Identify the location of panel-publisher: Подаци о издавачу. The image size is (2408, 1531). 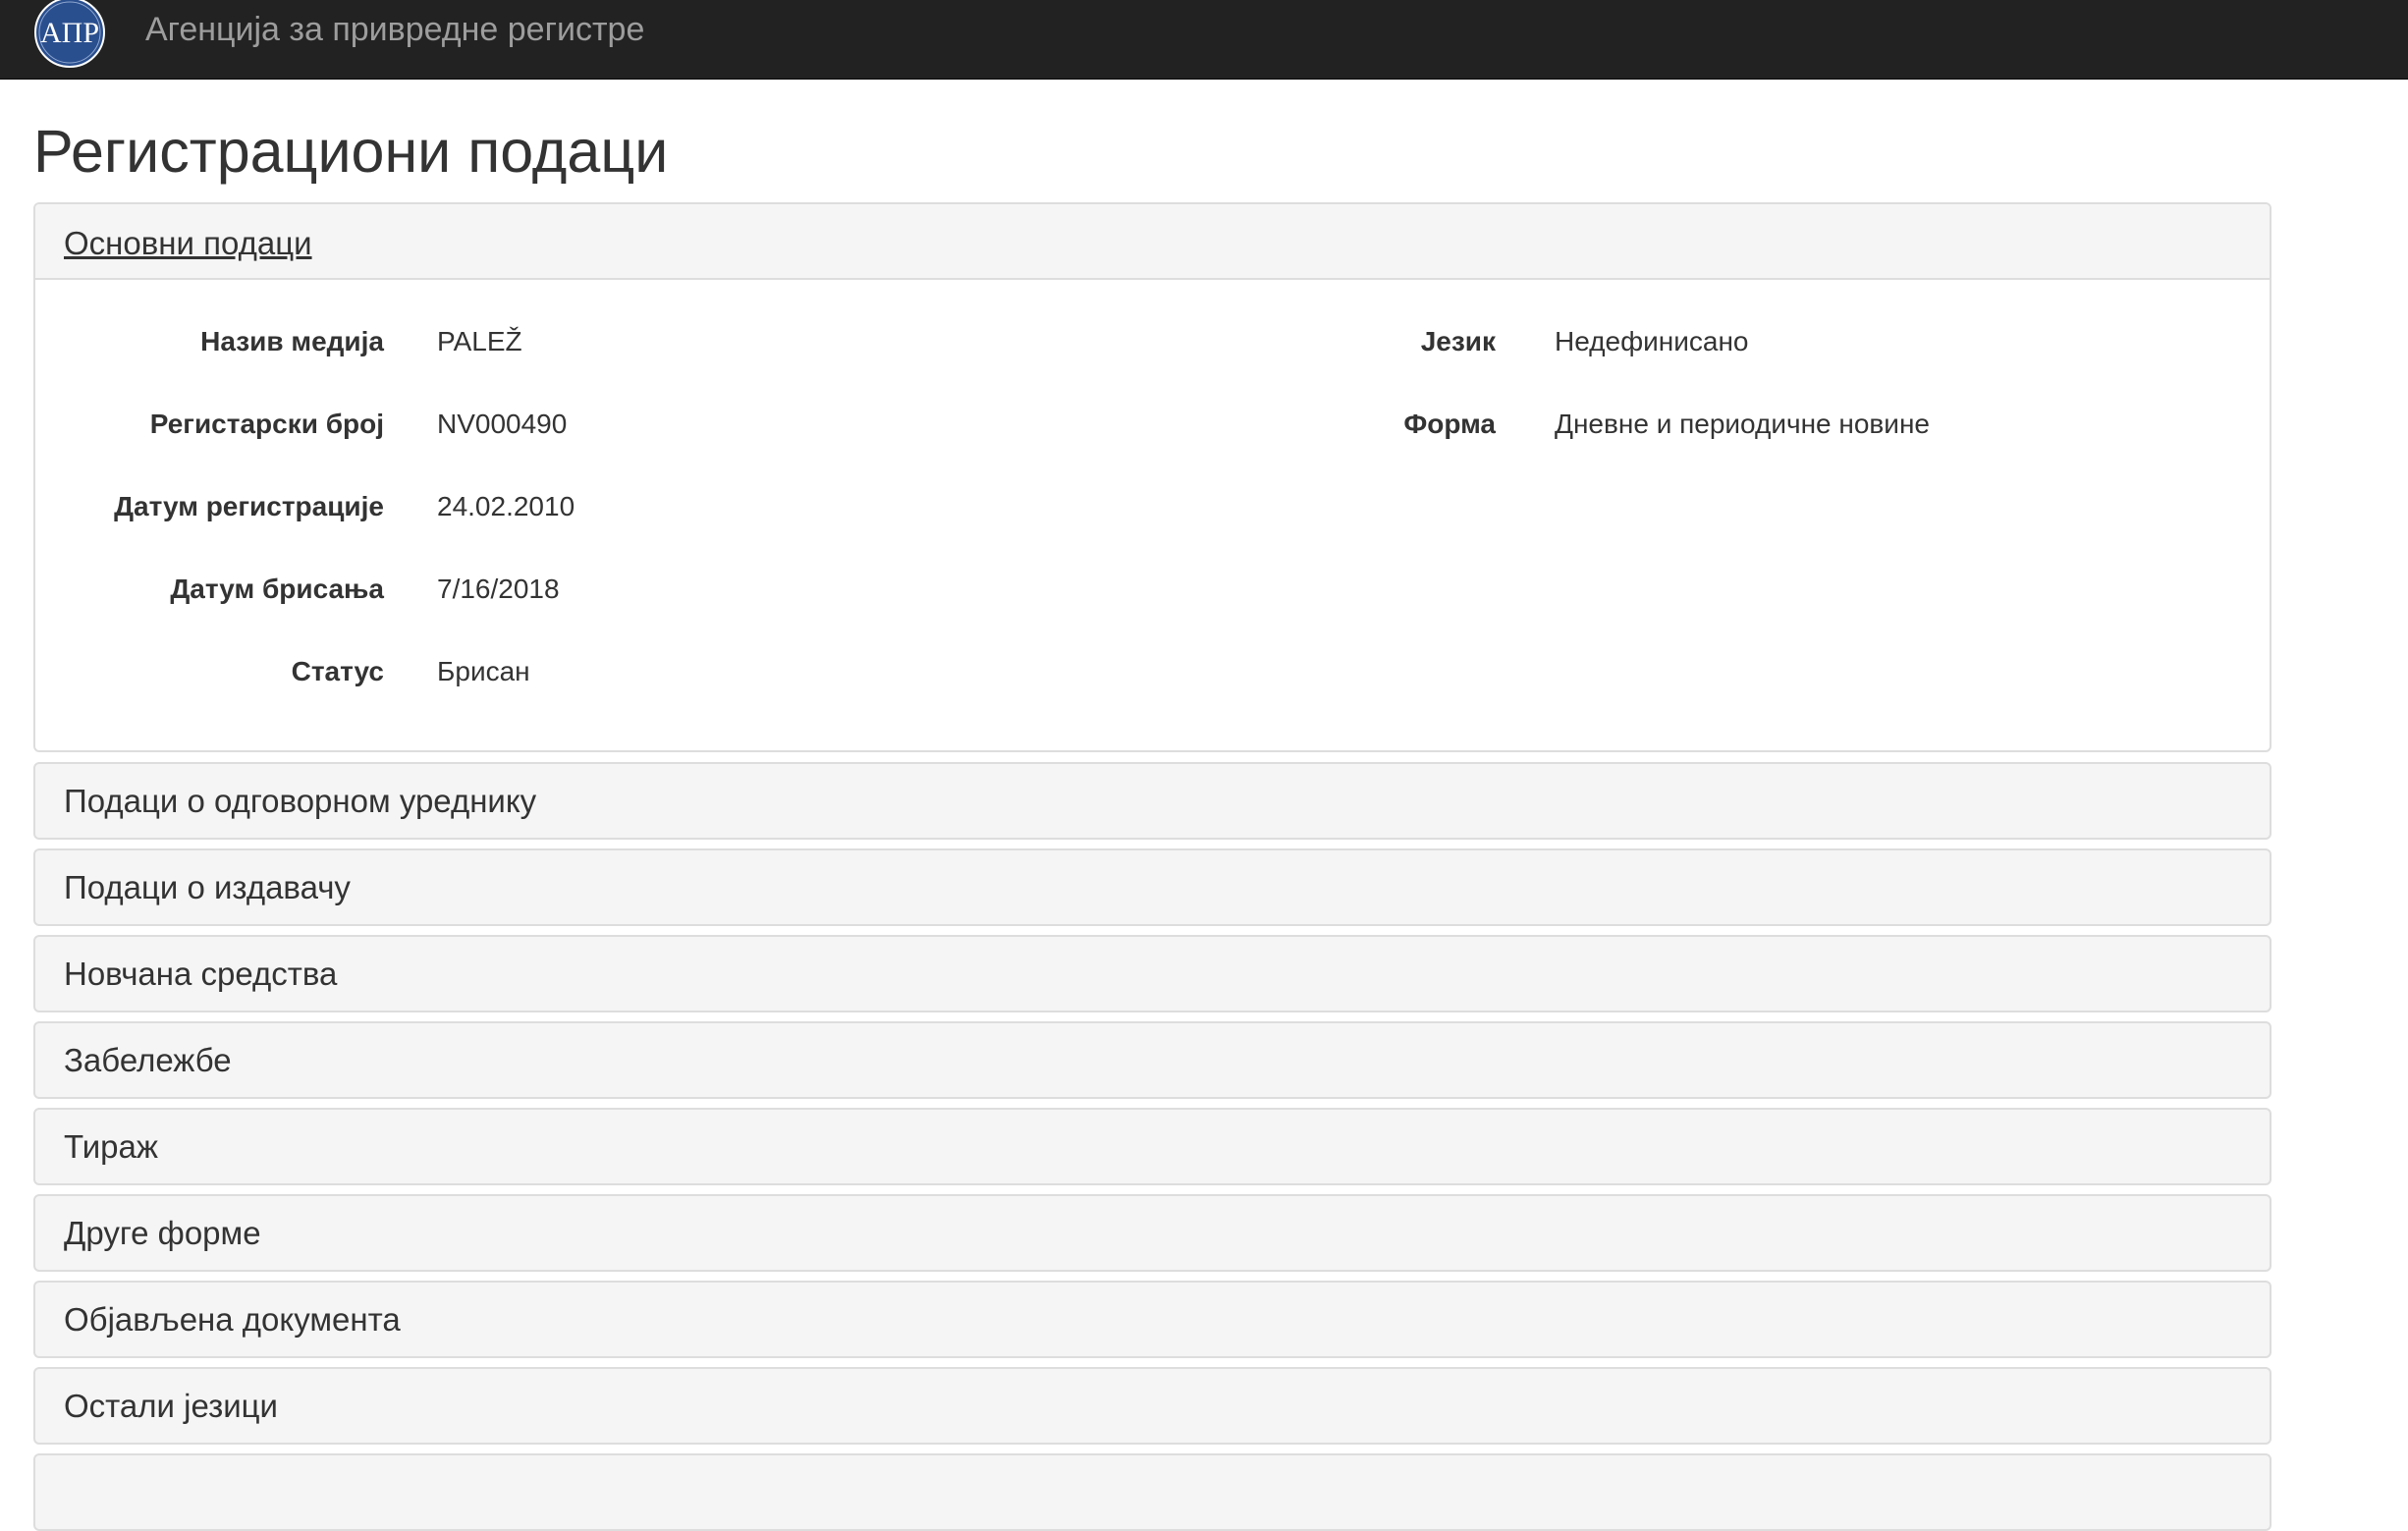
(1152, 887).